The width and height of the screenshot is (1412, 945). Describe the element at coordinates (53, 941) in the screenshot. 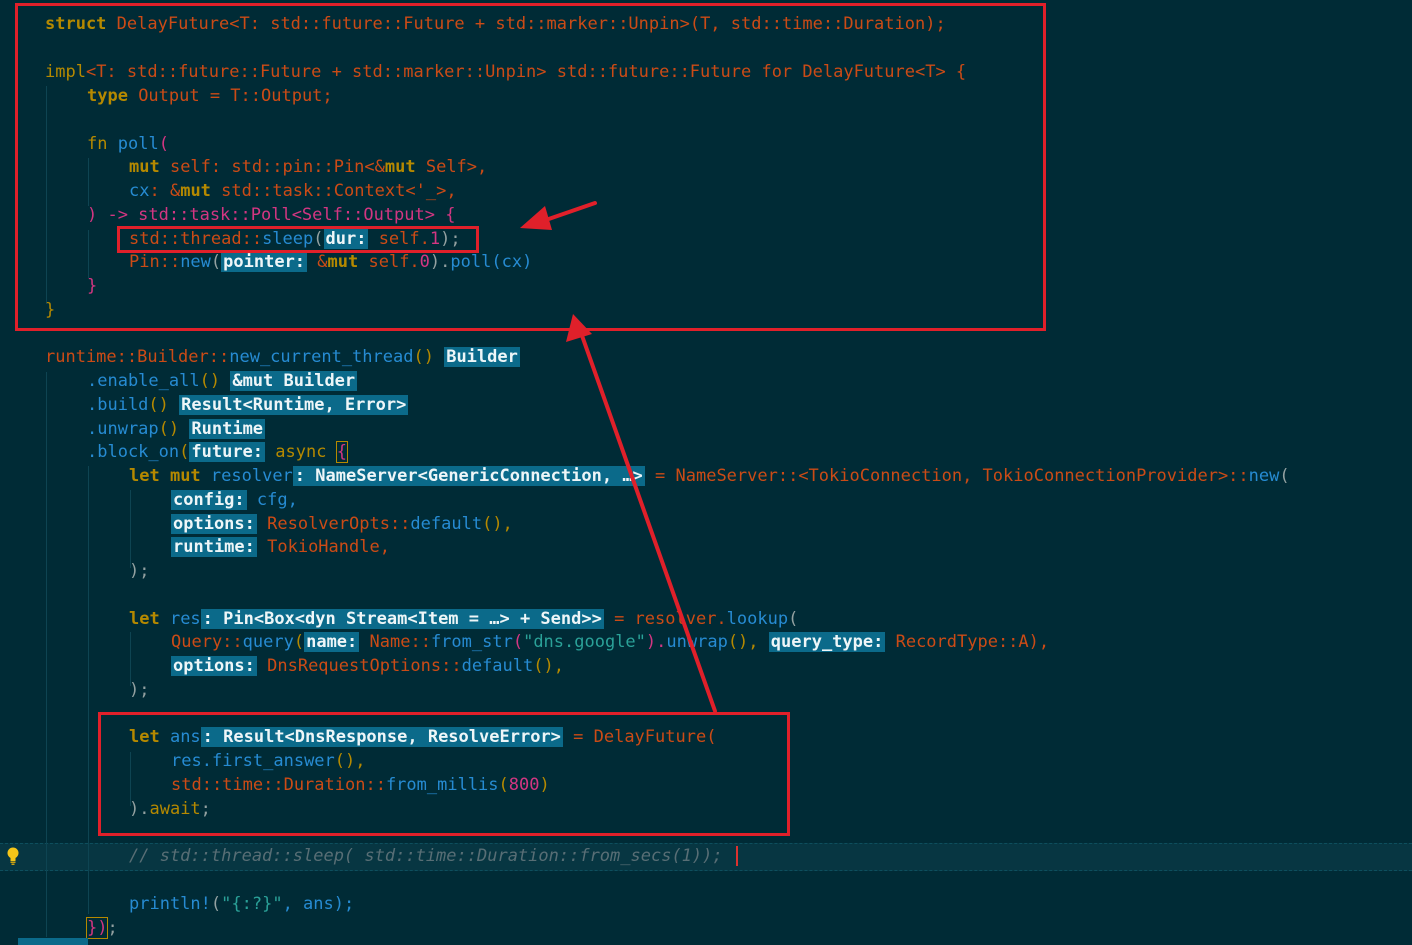

I see `status-indicator` at that location.